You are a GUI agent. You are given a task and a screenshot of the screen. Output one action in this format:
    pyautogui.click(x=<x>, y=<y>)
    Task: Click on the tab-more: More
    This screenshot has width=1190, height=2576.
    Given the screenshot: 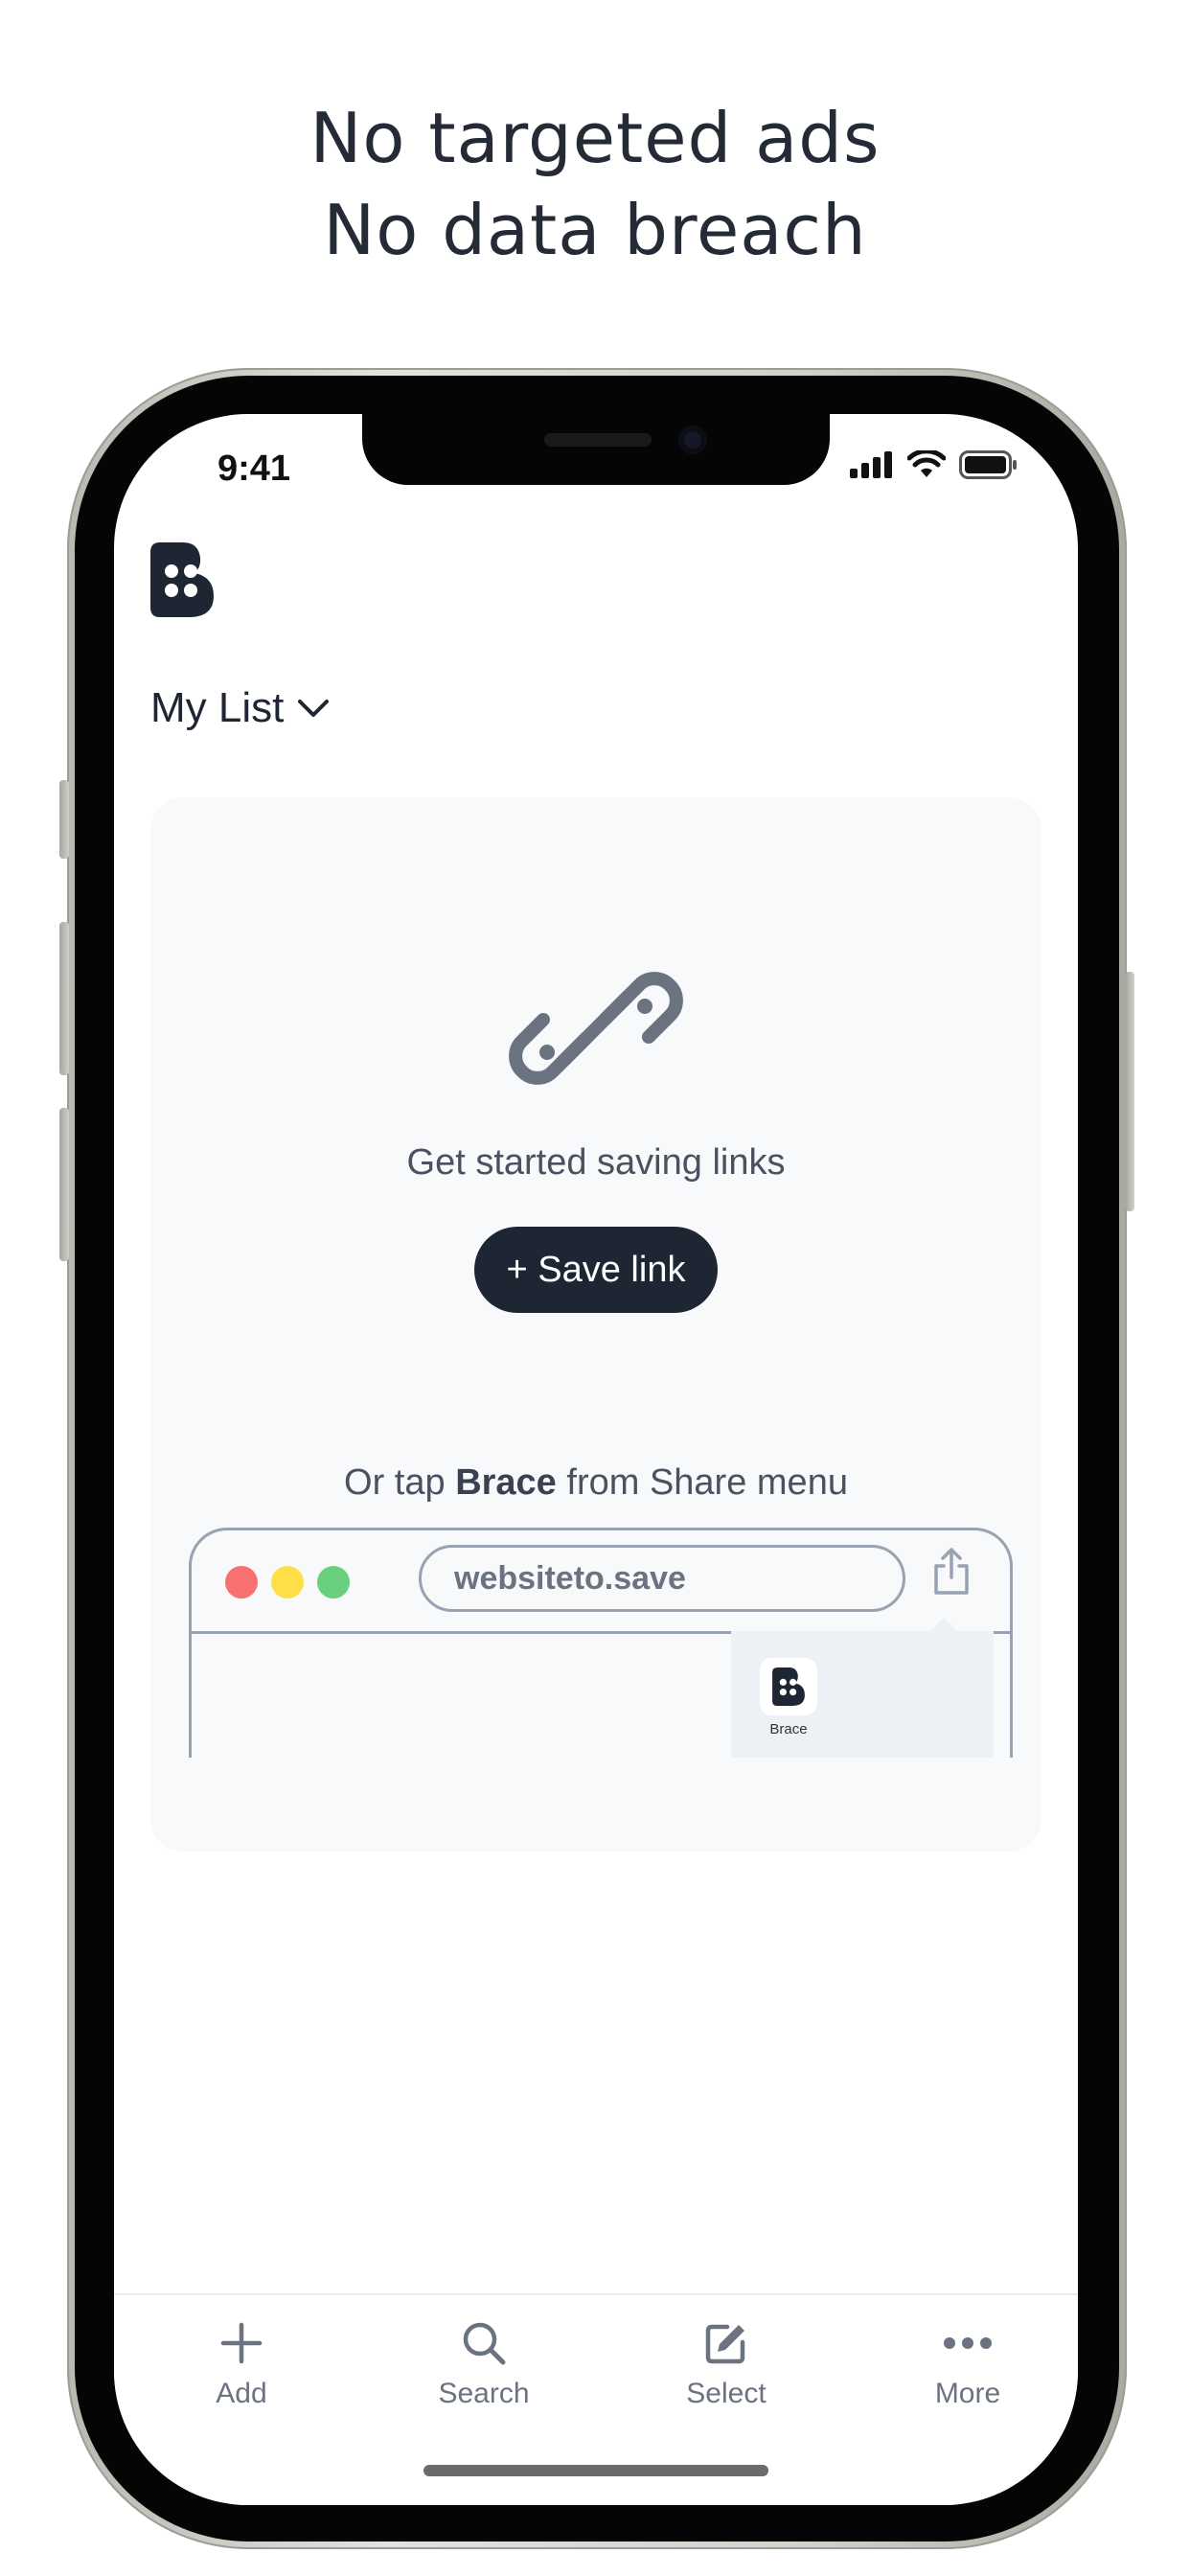 What is the action you would take?
    pyautogui.click(x=968, y=2362)
    